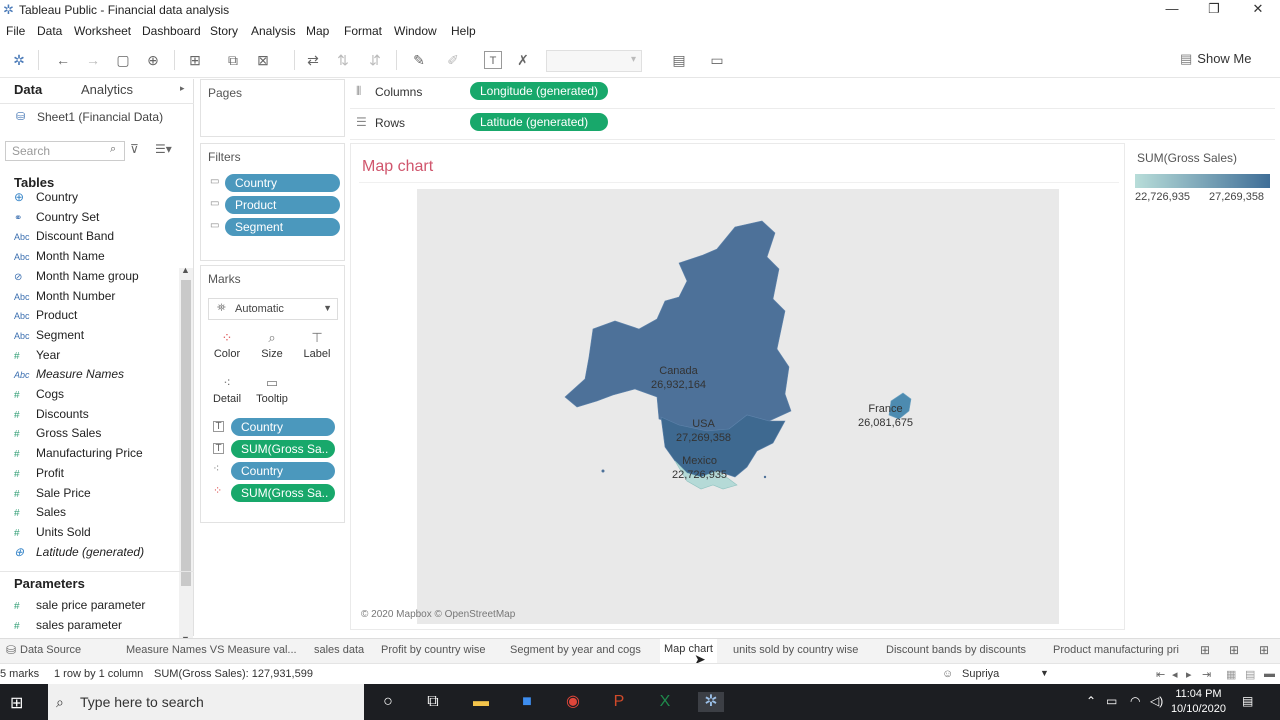 The height and width of the screenshot is (720, 1280). I want to click on undo-icon: ←, so click(63, 60).